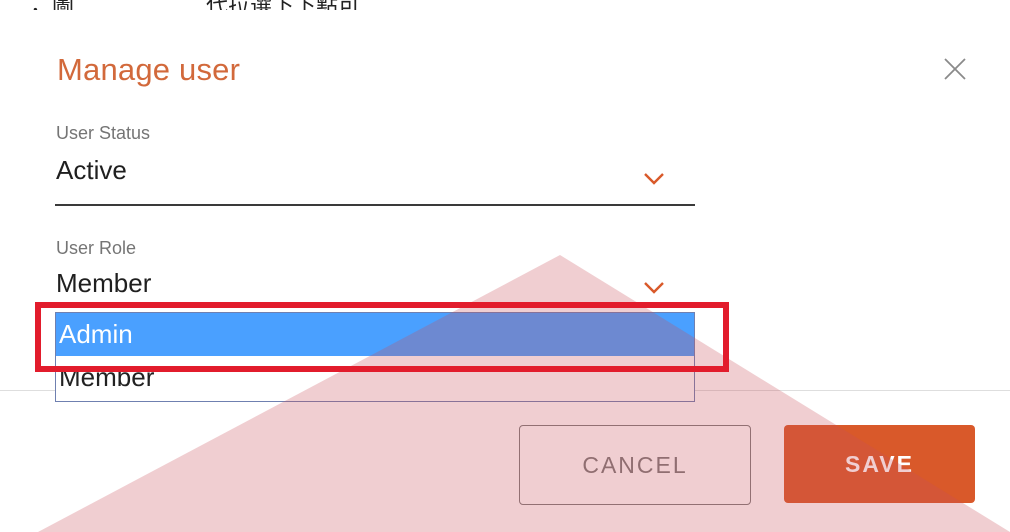  I want to click on dropdown-option-member: Member, so click(375, 377).